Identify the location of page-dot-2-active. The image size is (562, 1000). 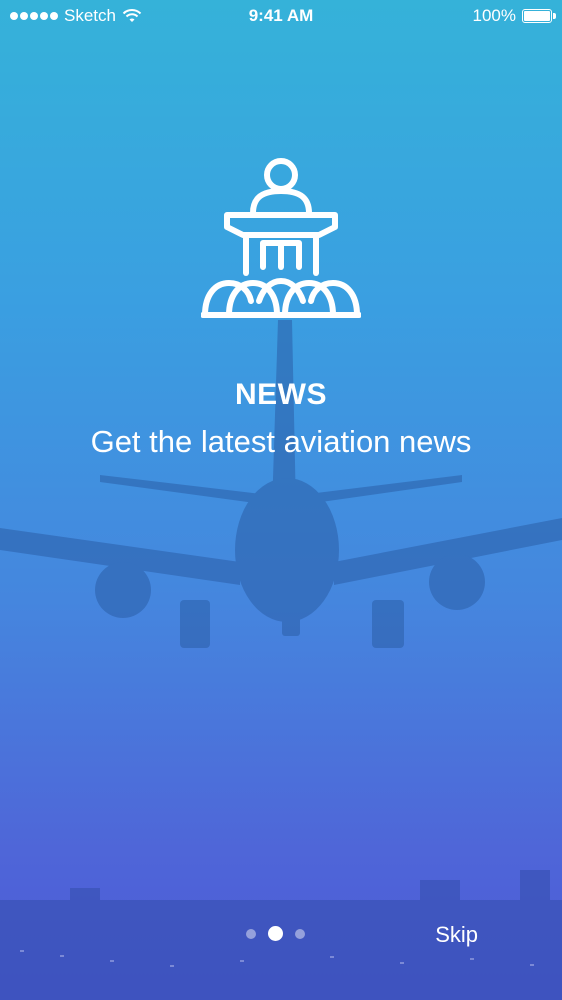
(275, 933).